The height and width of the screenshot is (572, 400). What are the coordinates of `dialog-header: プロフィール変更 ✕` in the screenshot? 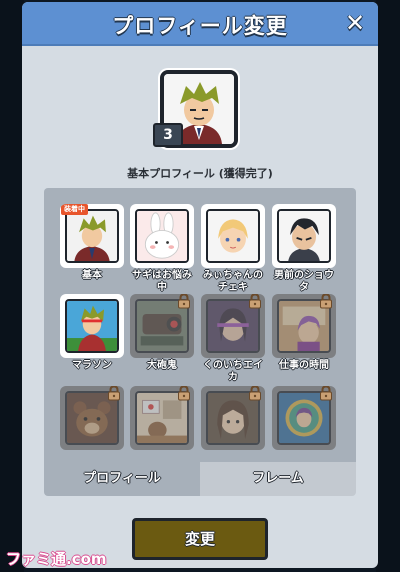 It's located at (200, 24).